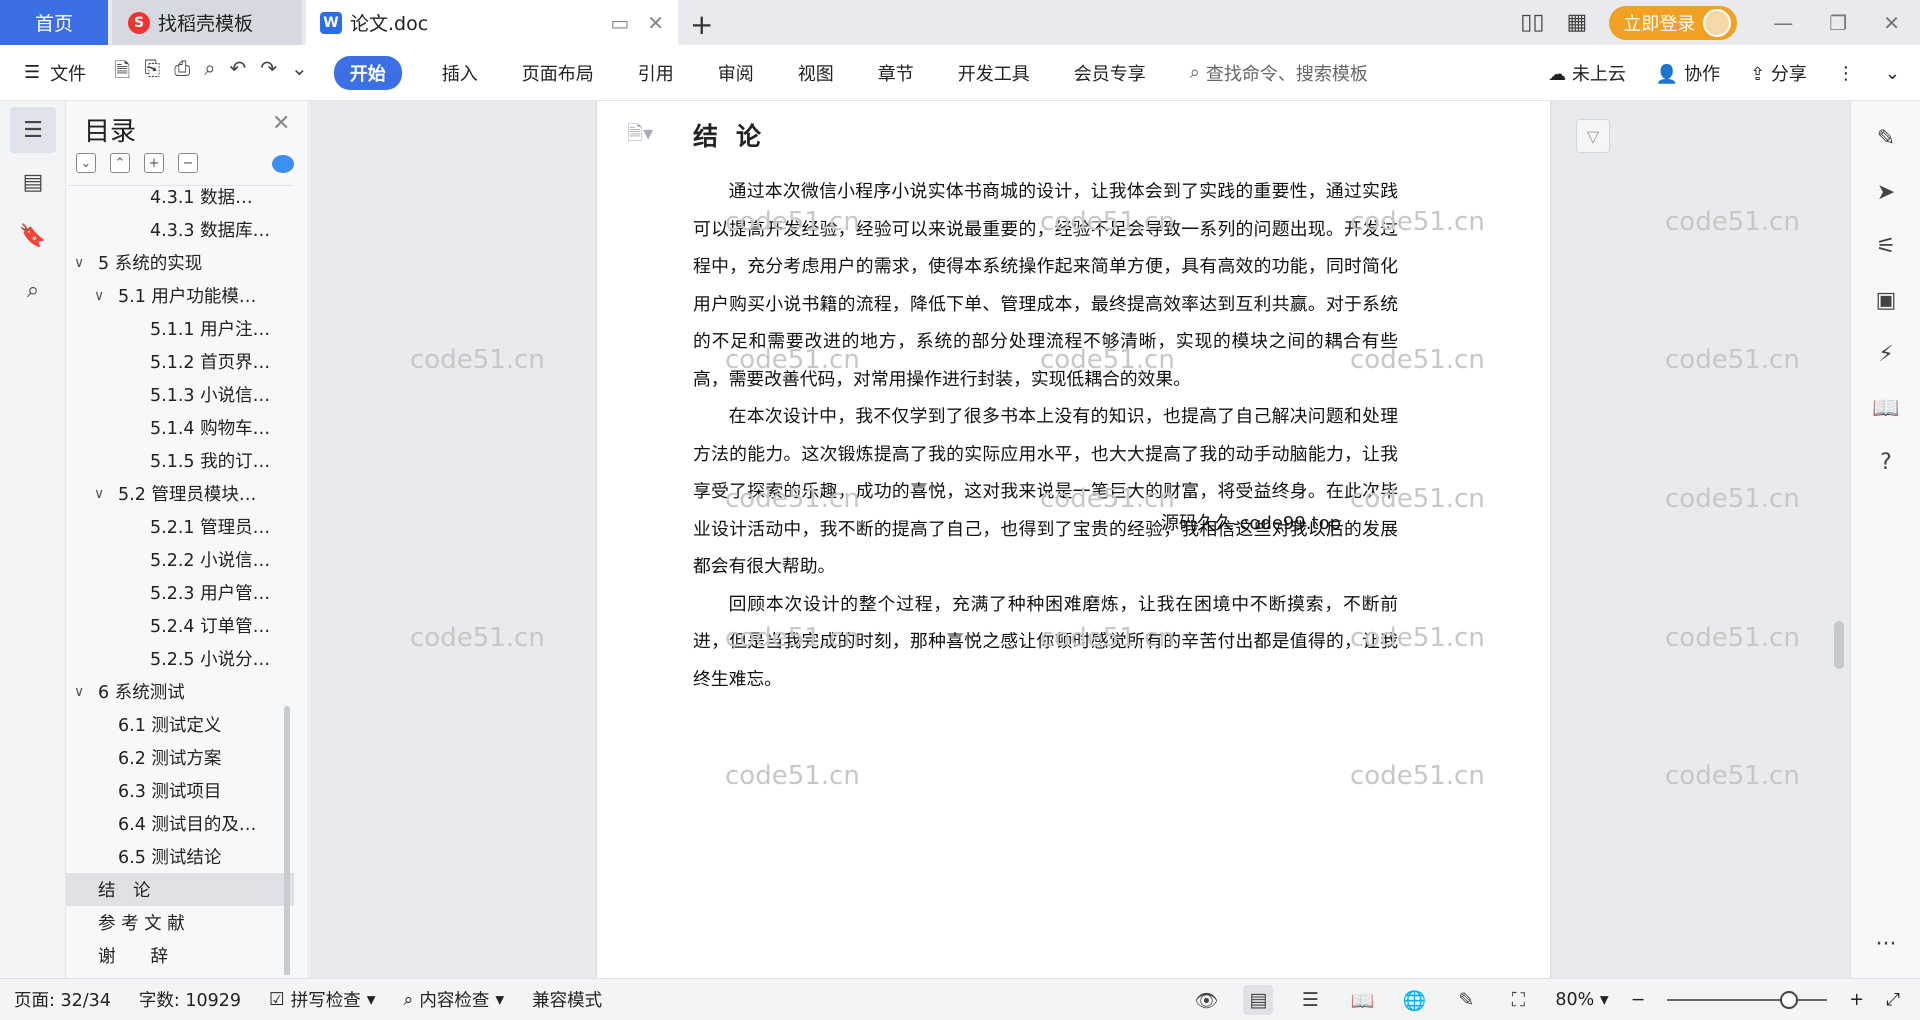 The height and width of the screenshot is (1020, 1920). Describe the element at coordinates (281, 123) in the screenshot. I see `close-icon: ✕` at that location.